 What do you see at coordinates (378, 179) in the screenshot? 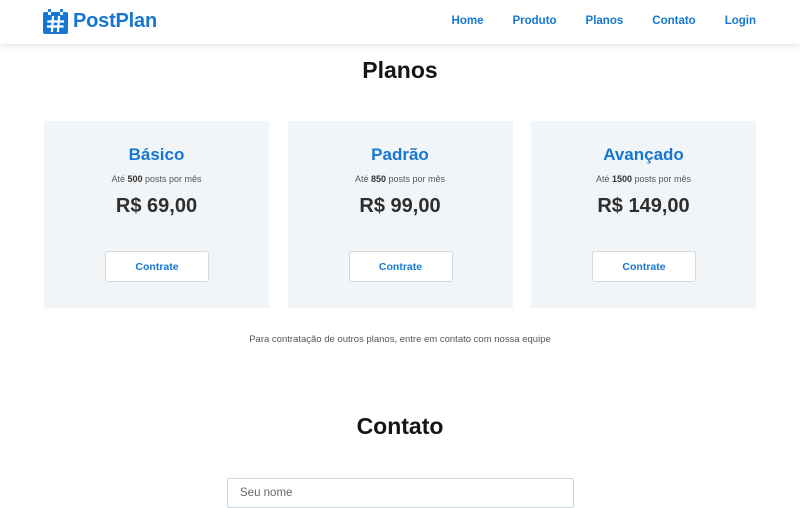
I see `plan-posts-count: 850` at bounding box center [378, 179].